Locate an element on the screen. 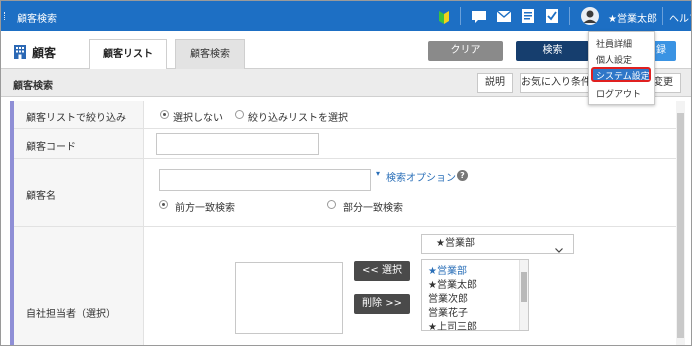  customer-name-input is located at coordinates (265, 180).